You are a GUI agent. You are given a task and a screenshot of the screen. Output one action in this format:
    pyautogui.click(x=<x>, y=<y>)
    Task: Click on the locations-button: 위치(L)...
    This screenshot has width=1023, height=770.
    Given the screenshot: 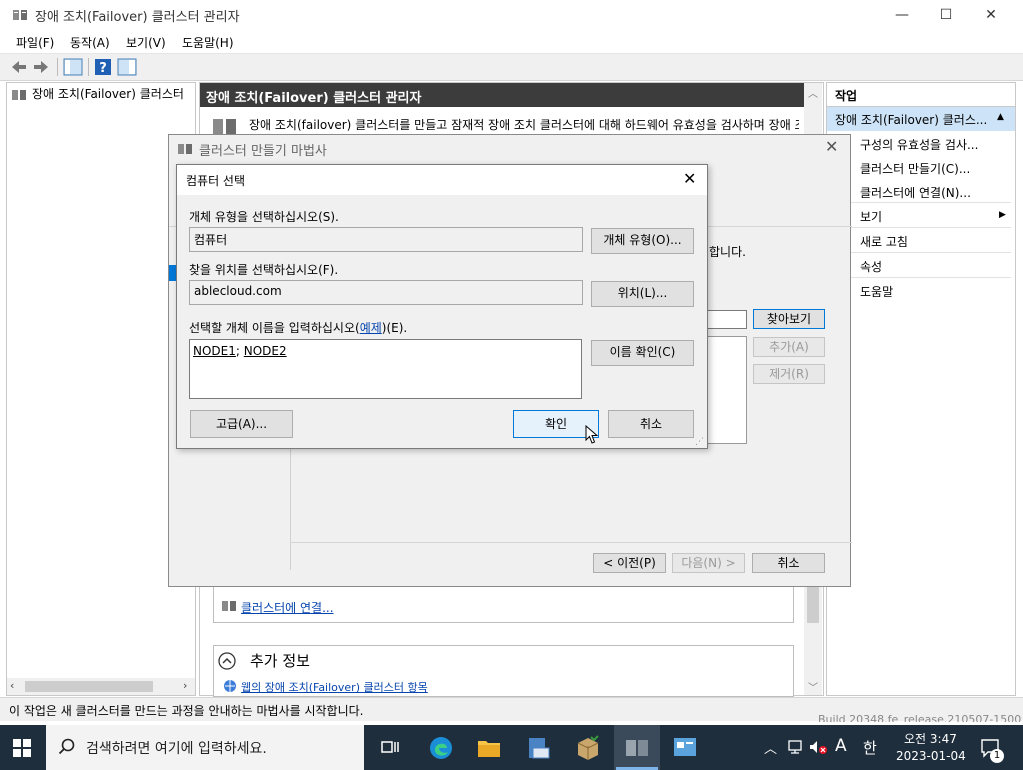 What is the action you would take?
    pyautogui.click(x=642, y=294)
    